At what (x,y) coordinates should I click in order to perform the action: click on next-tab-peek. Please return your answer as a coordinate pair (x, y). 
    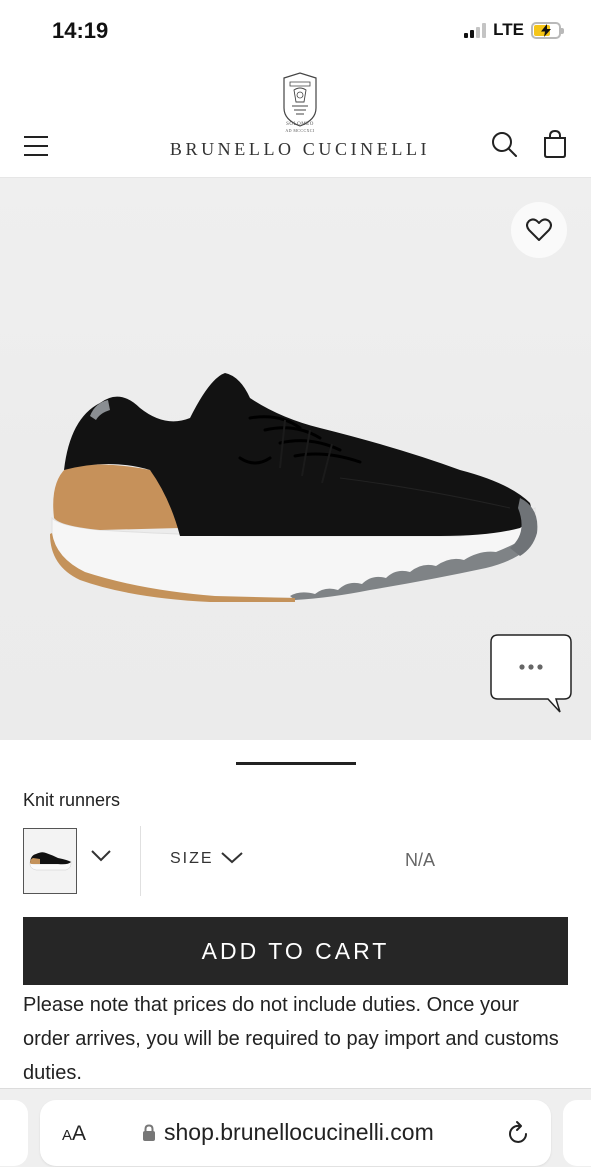
    Looking at the image, I should click on (577, 1133).